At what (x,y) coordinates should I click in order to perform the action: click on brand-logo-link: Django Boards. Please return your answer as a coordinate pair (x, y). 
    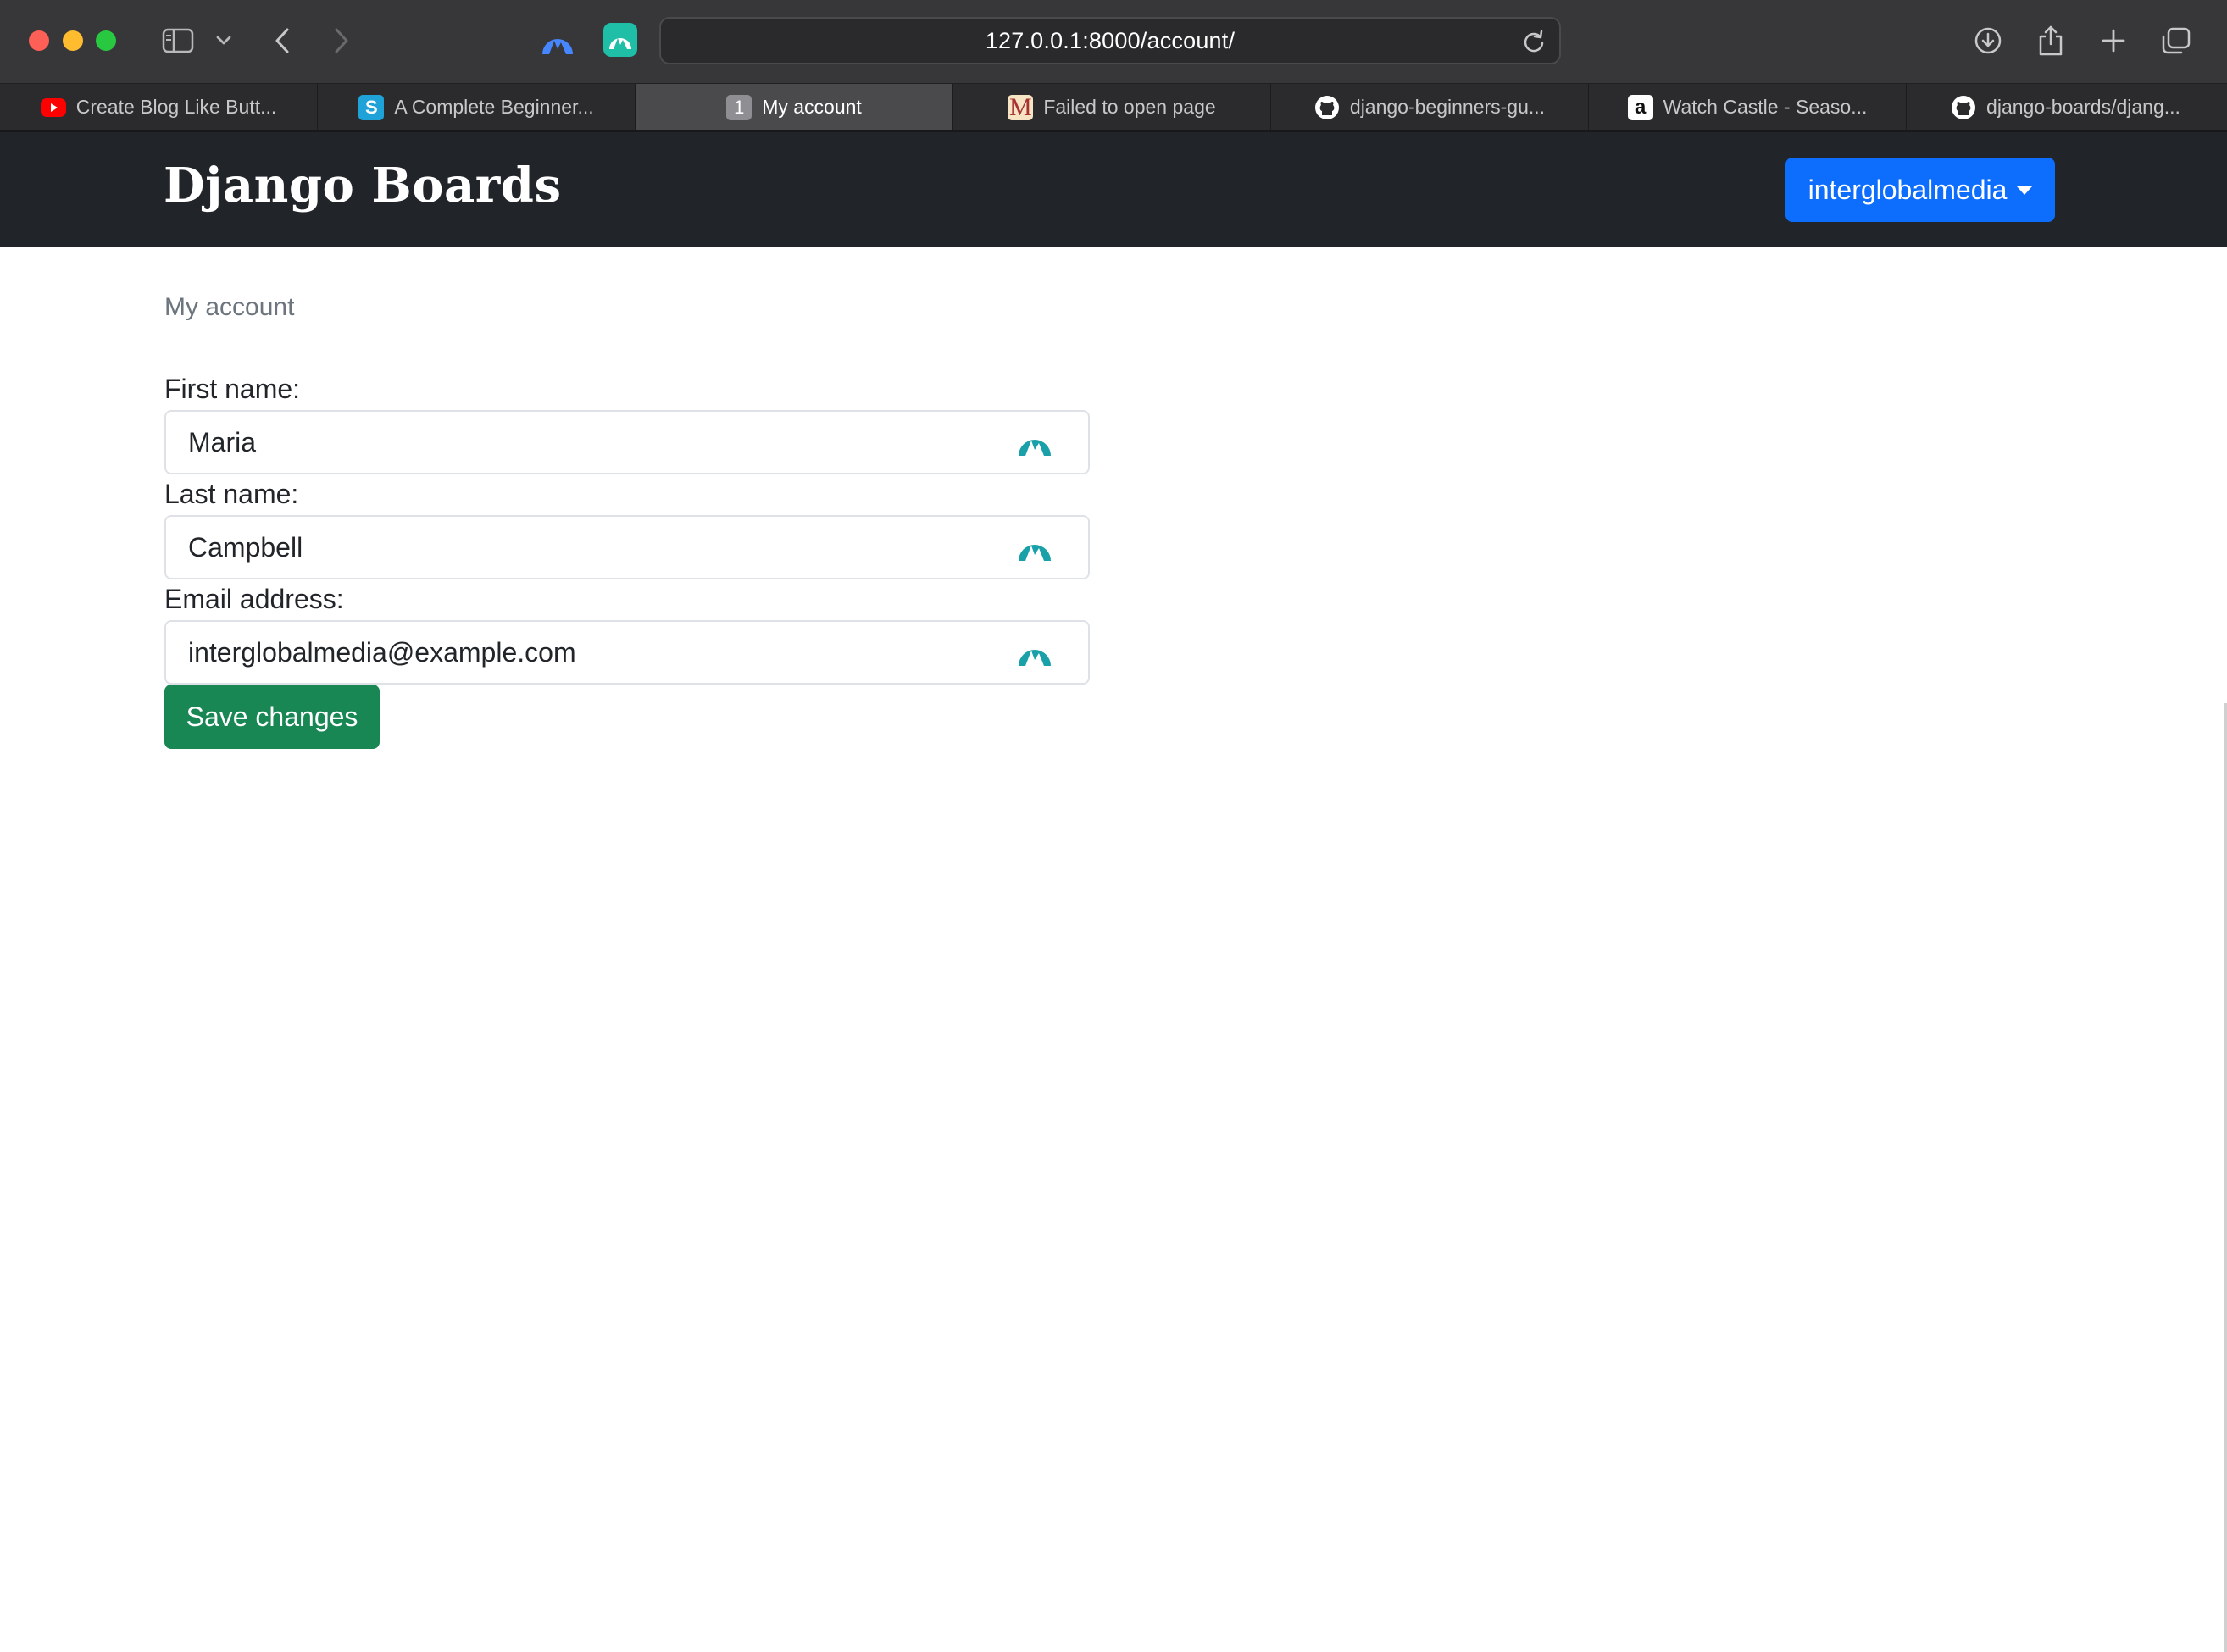
    Looking at the image, I should click on (362, 185).